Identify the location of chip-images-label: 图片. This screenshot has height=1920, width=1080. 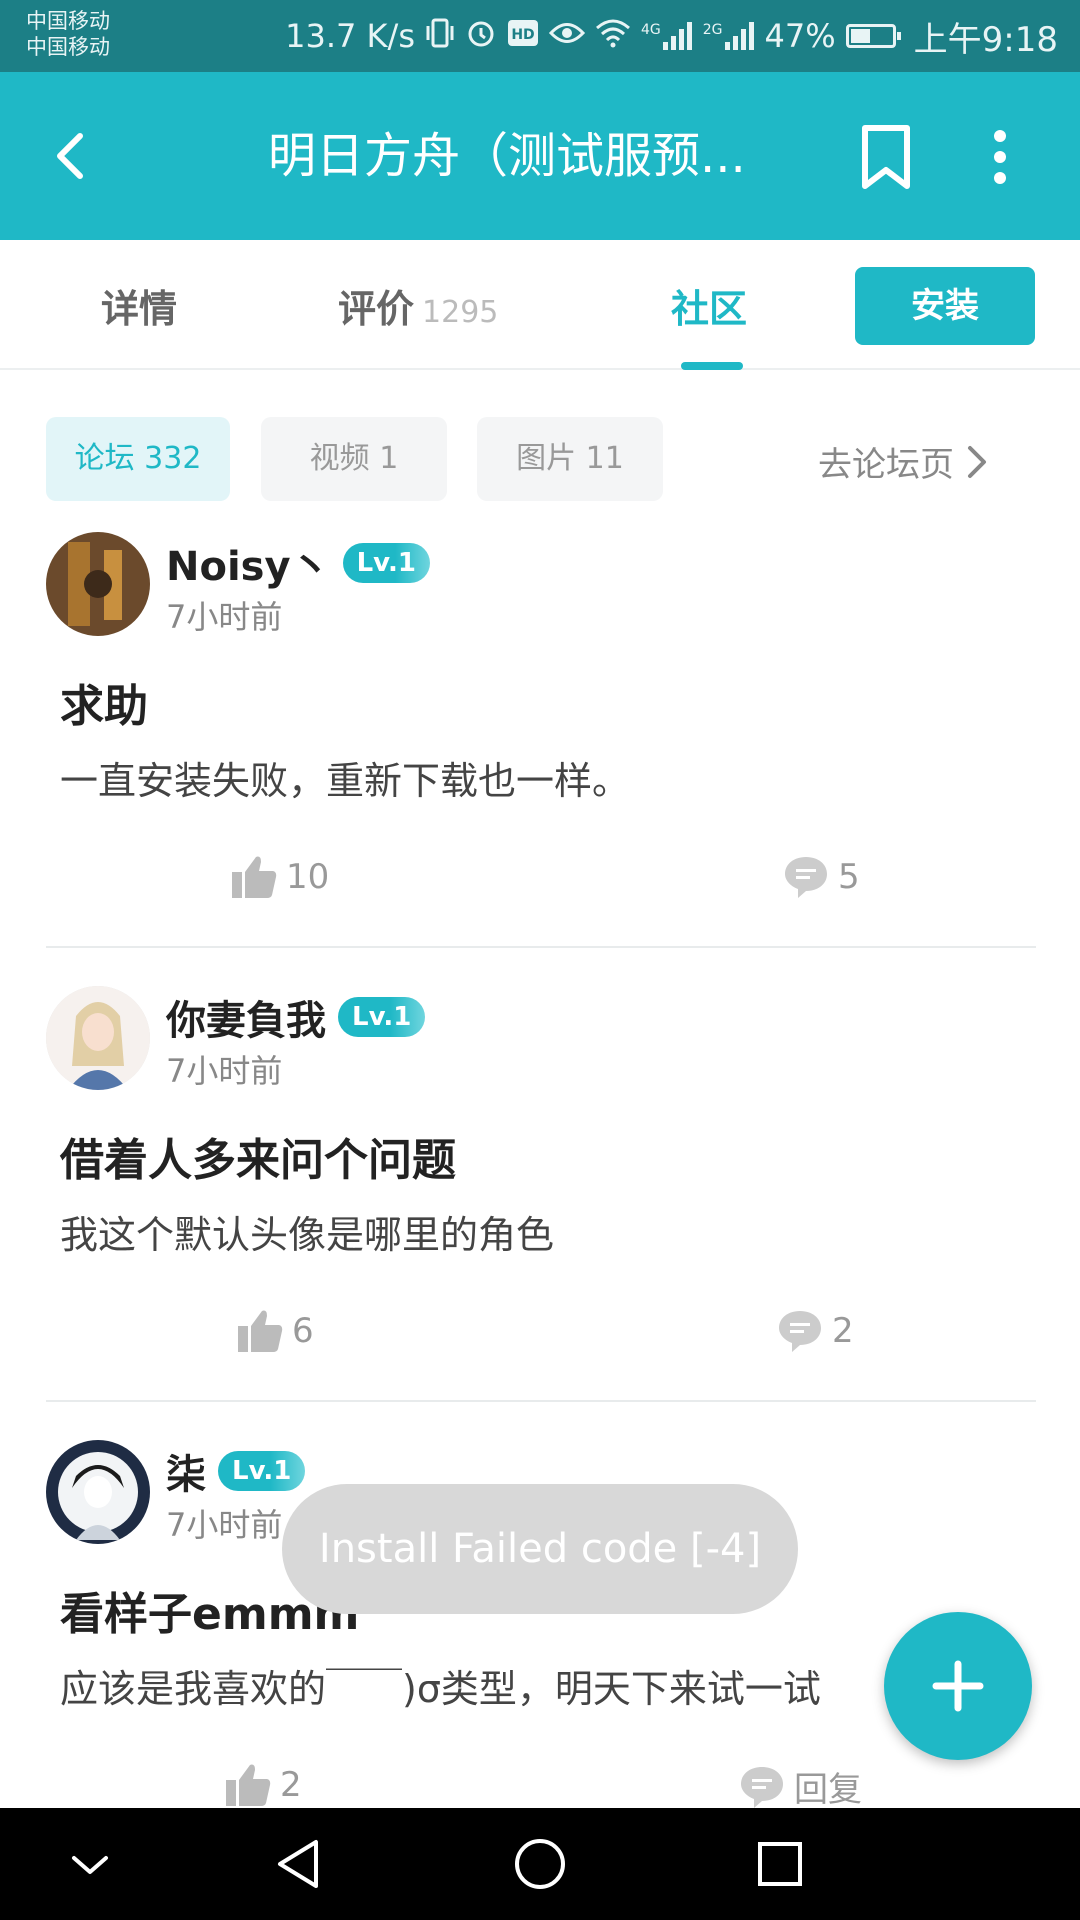
(546, 458).